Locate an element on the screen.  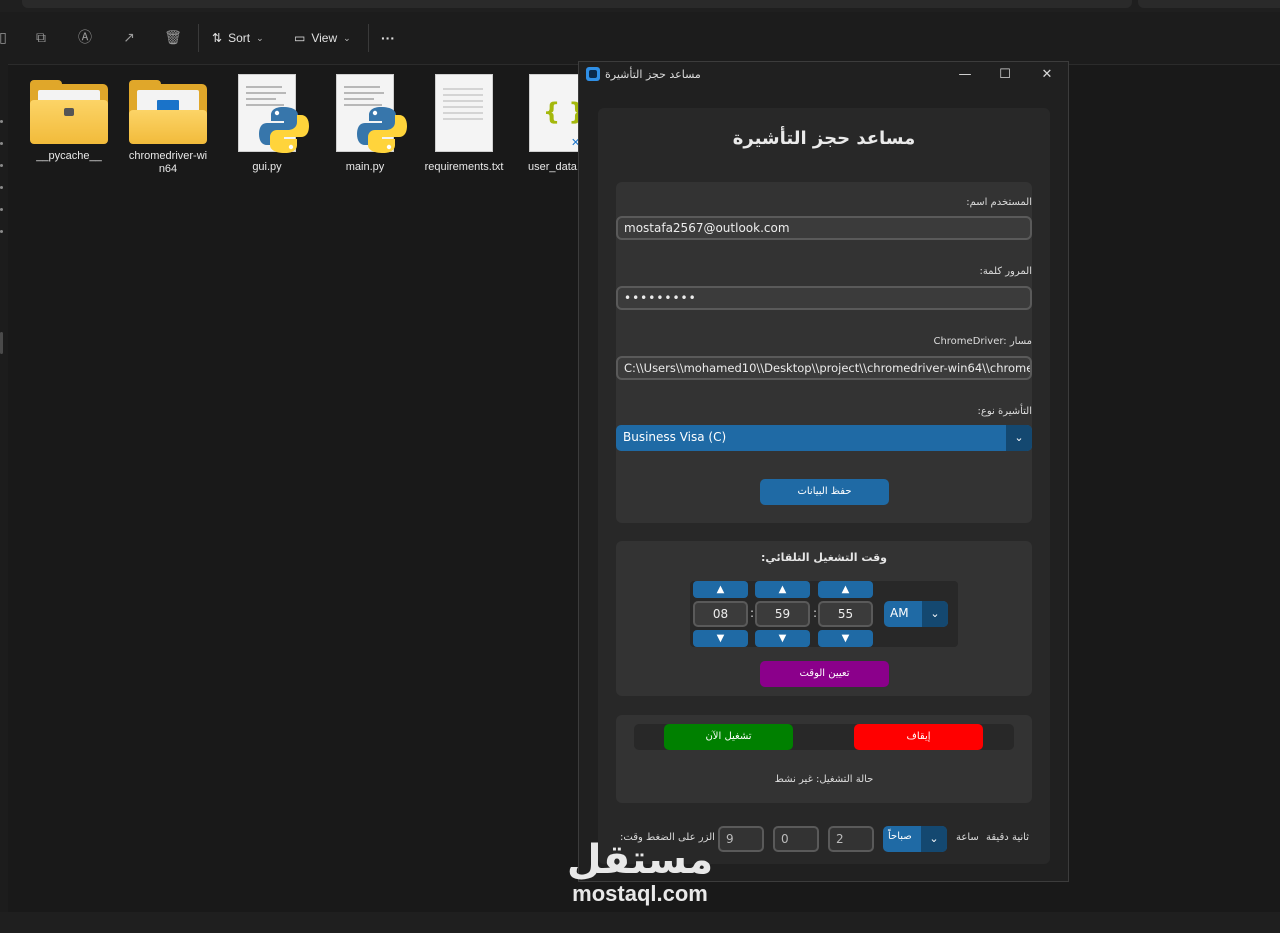
sort-icon: ⇅ is located at coordinates (217, 38).